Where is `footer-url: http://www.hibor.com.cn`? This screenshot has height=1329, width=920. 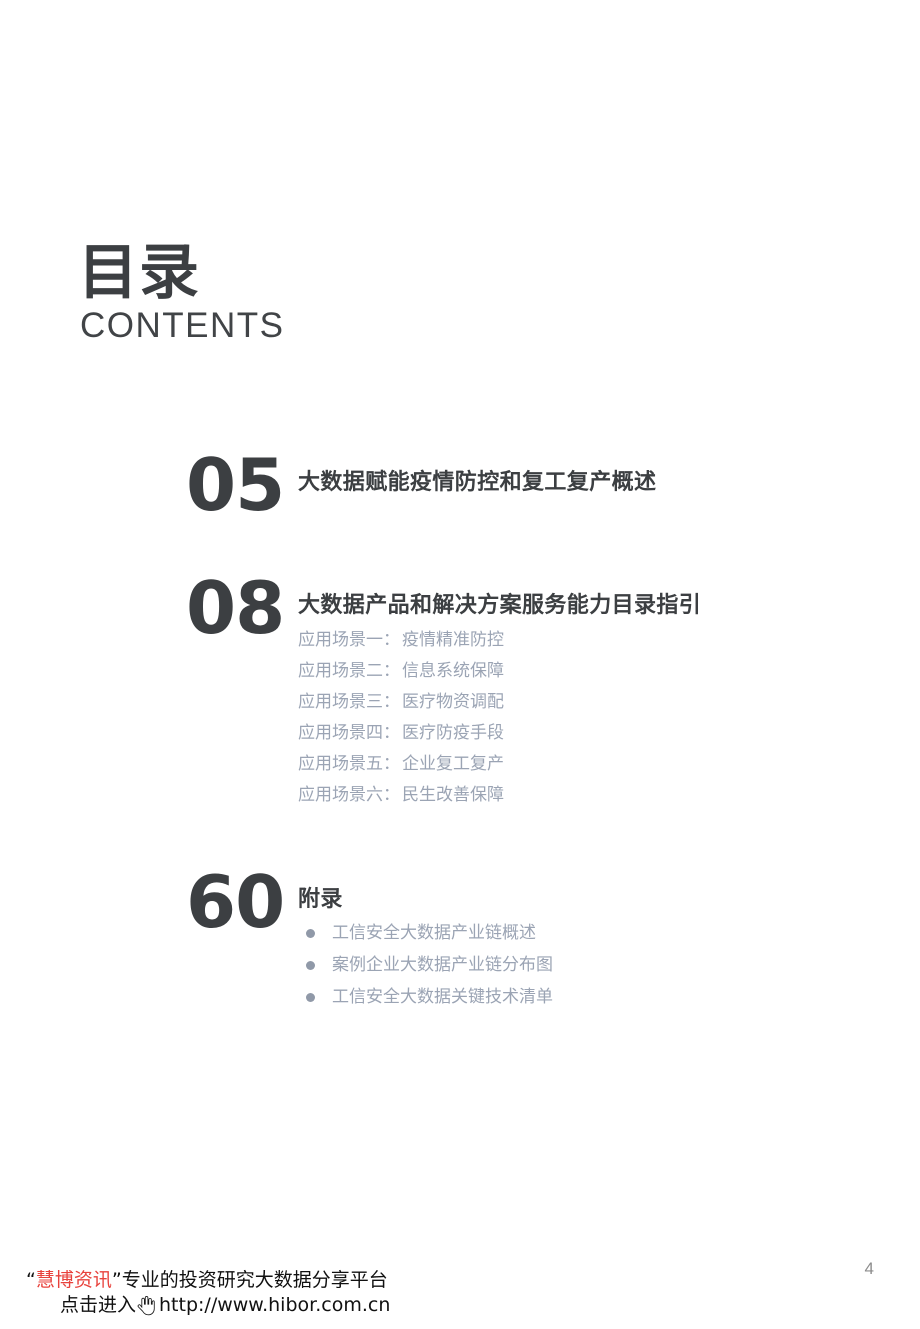
footer-url: http://www.hibor.com.cn is located at coordinates (274, 1306).